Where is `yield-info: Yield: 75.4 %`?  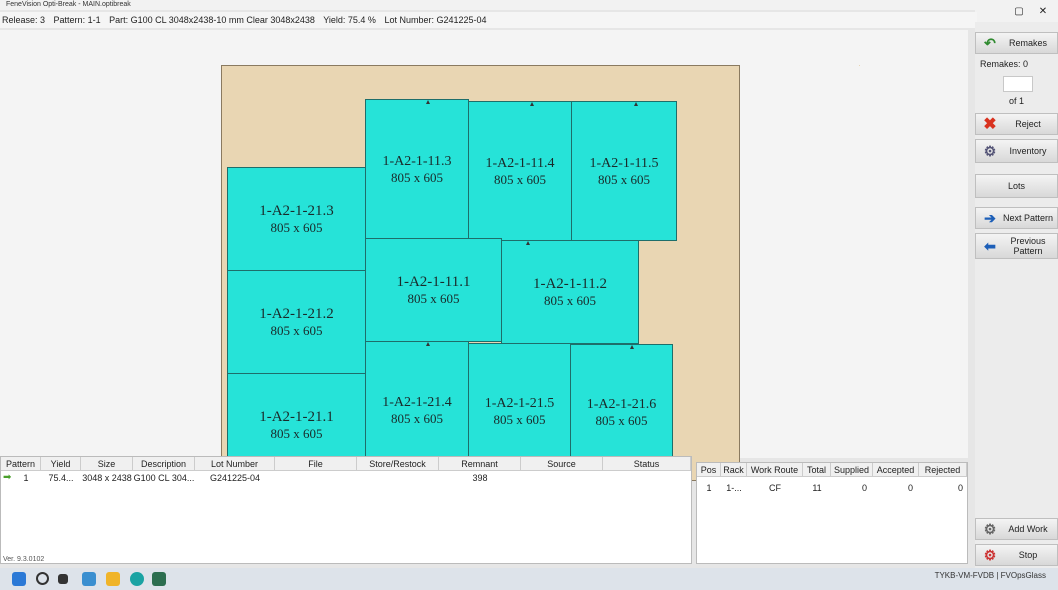 yield-info: Yield: 75.4 % is located at coordinates (349, 20).